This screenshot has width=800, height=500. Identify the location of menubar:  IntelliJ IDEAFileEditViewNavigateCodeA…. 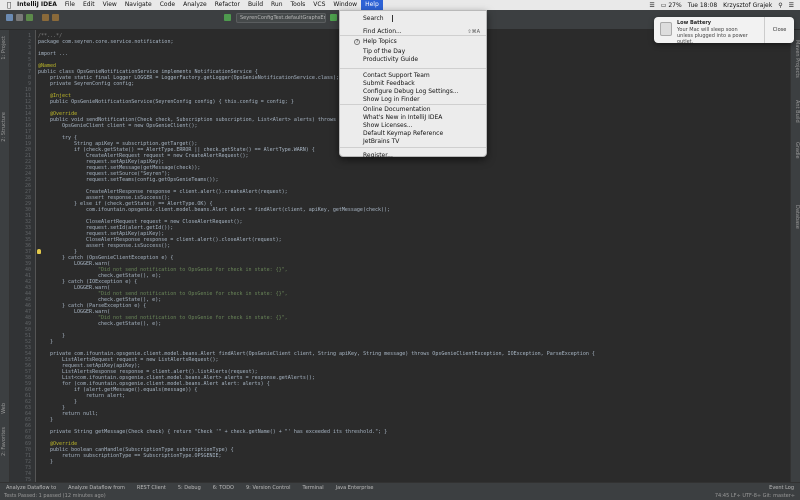
(400, 5).